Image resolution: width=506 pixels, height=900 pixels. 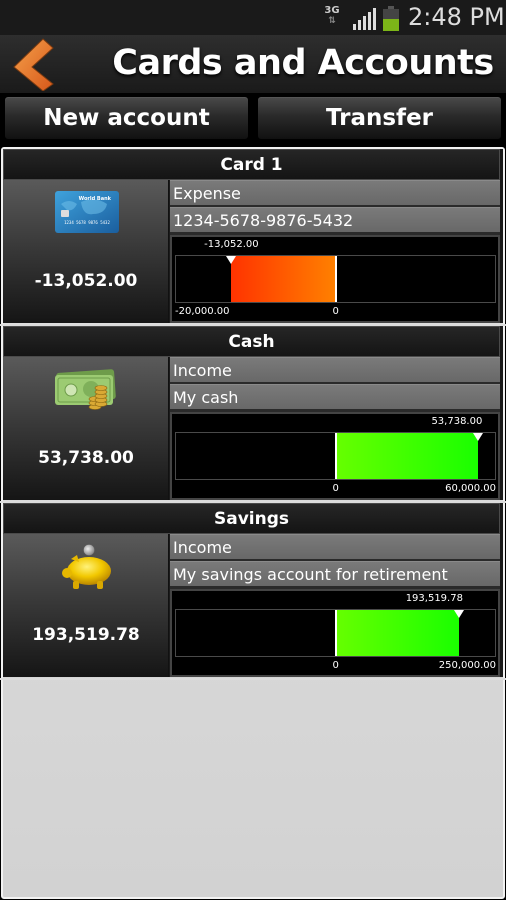 What do you see at coordinates (126, 118) in the screenshot?
I see `new-account-button: New account` at bounding box center [126, 118].